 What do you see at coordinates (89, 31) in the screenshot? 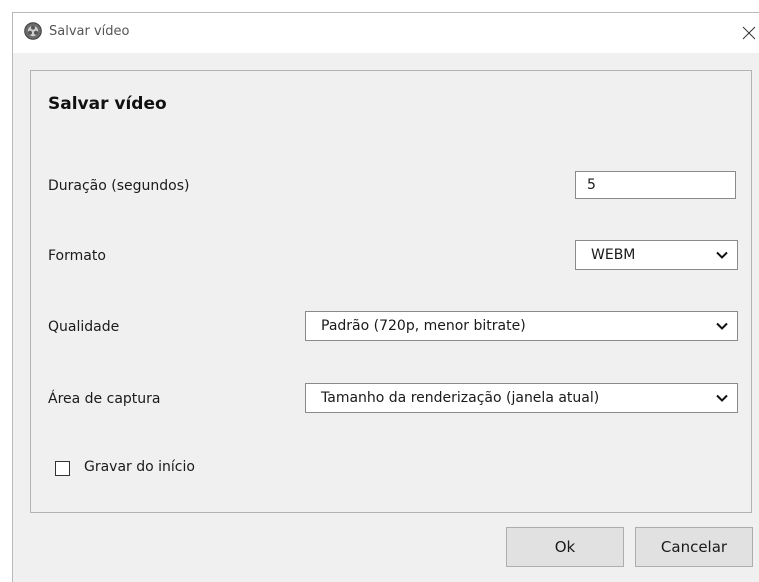
I see `window-title: Salvar vídeo` at bounding box center [89, 31].